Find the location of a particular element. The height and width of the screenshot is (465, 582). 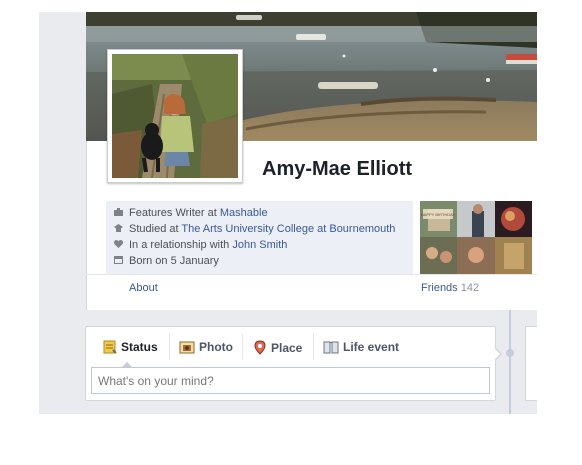

heart-icon is located at coordinates (118, 244).